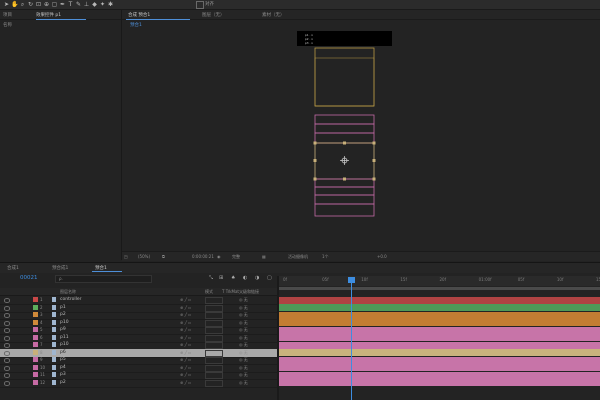 The width and height of the screenshot is (600, 400). What do you see at coordinates (43, 382) in the screenshot?
I see `layer-number: 12` at bounding box center [43, 382].